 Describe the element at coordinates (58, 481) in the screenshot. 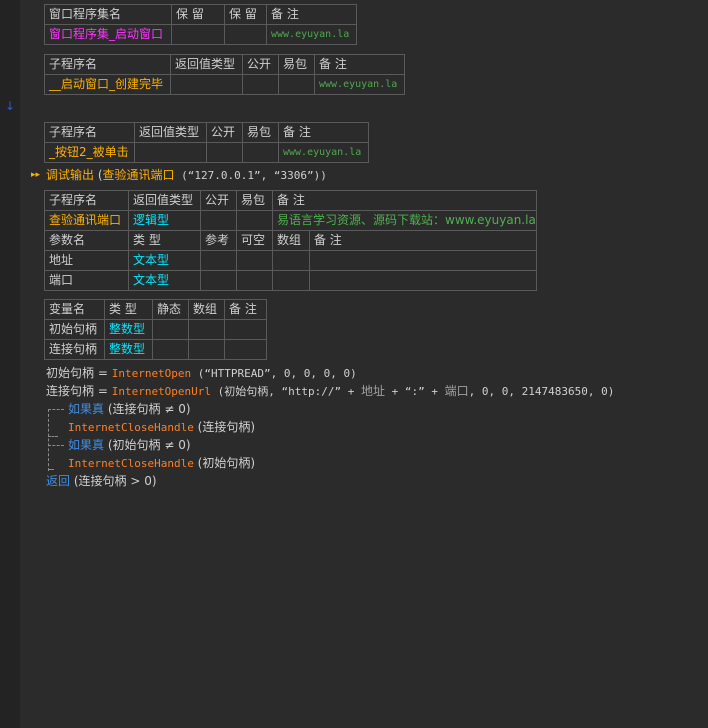

I see `keyword-return: 返回` at that location.